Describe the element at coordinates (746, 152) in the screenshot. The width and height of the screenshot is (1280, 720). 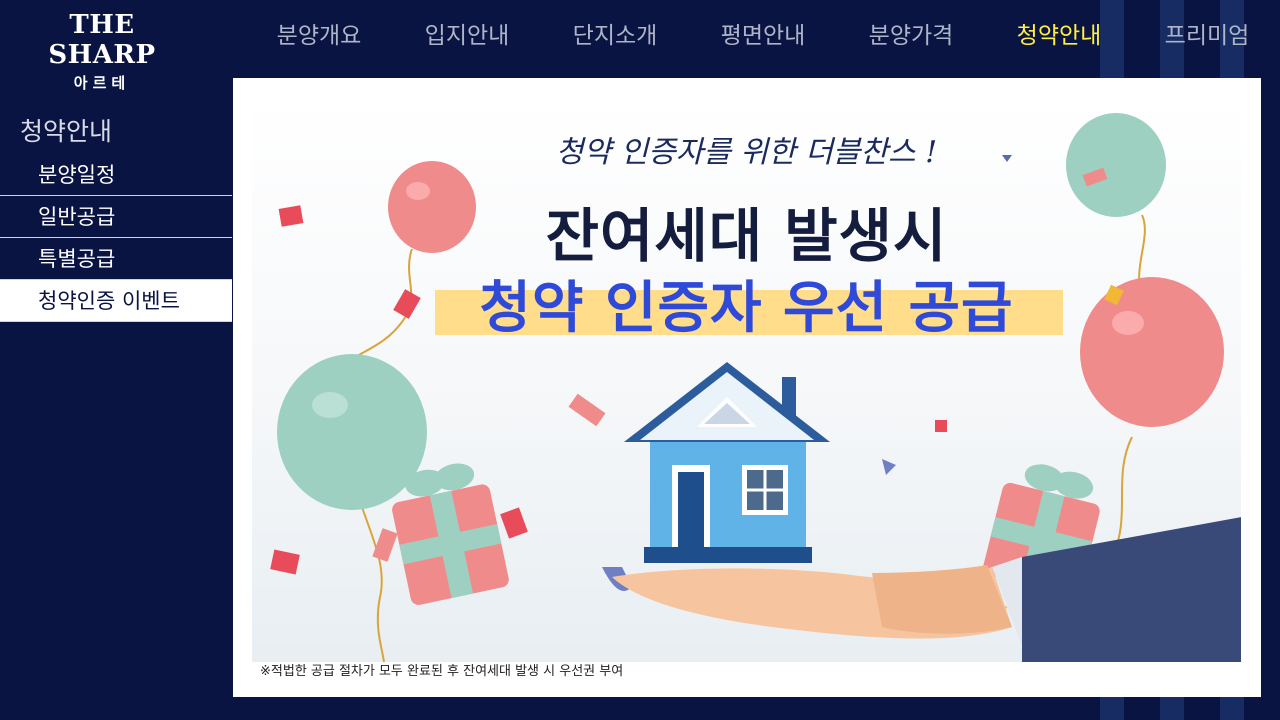
I see `banner-script-line: 청약 인증자를 위한 더블찬스 !` at that location.